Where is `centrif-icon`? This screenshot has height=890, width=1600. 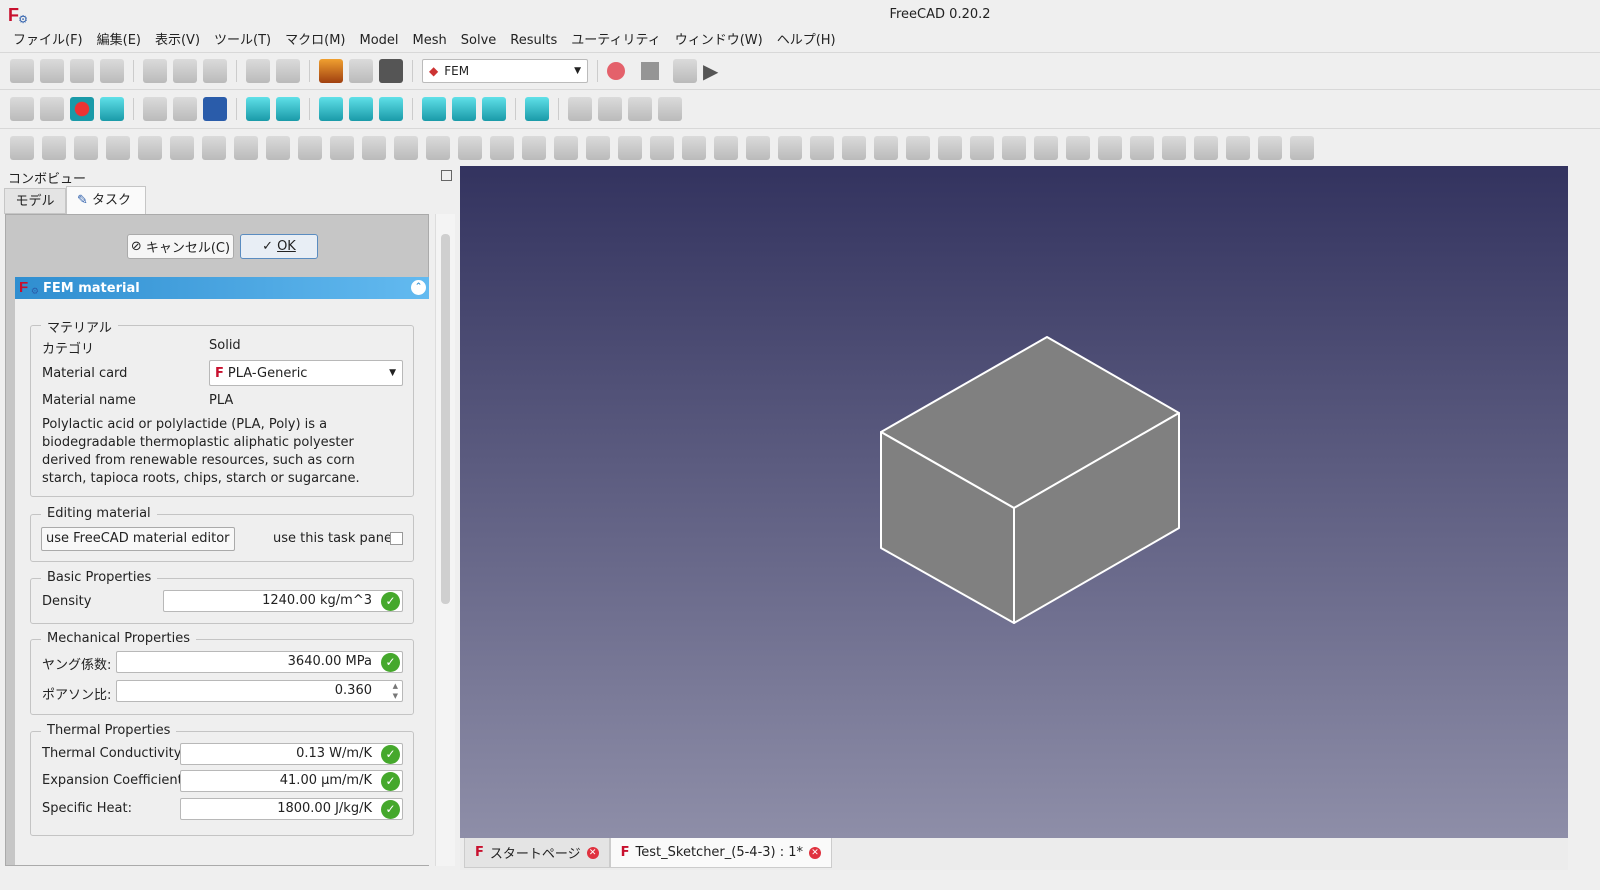
centrif-icon is located at coordinates (694, 147).